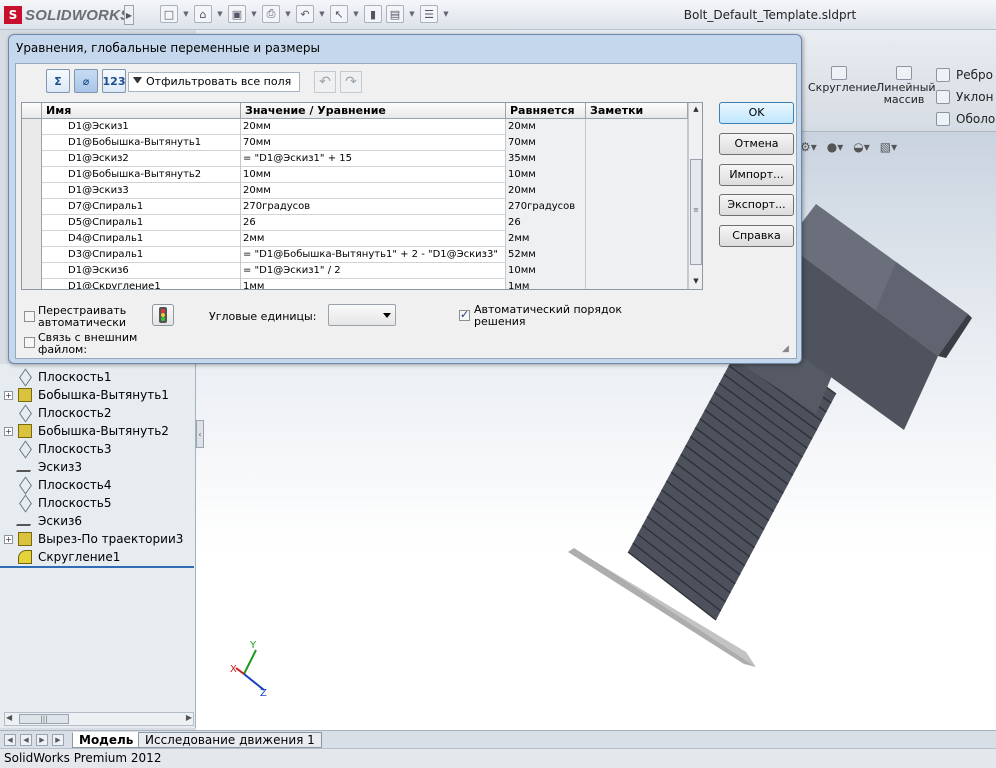 The width and height of the screenshot is (996, 768). I want to click on cell-name: D1@Эскиз3, so click(141, 191).